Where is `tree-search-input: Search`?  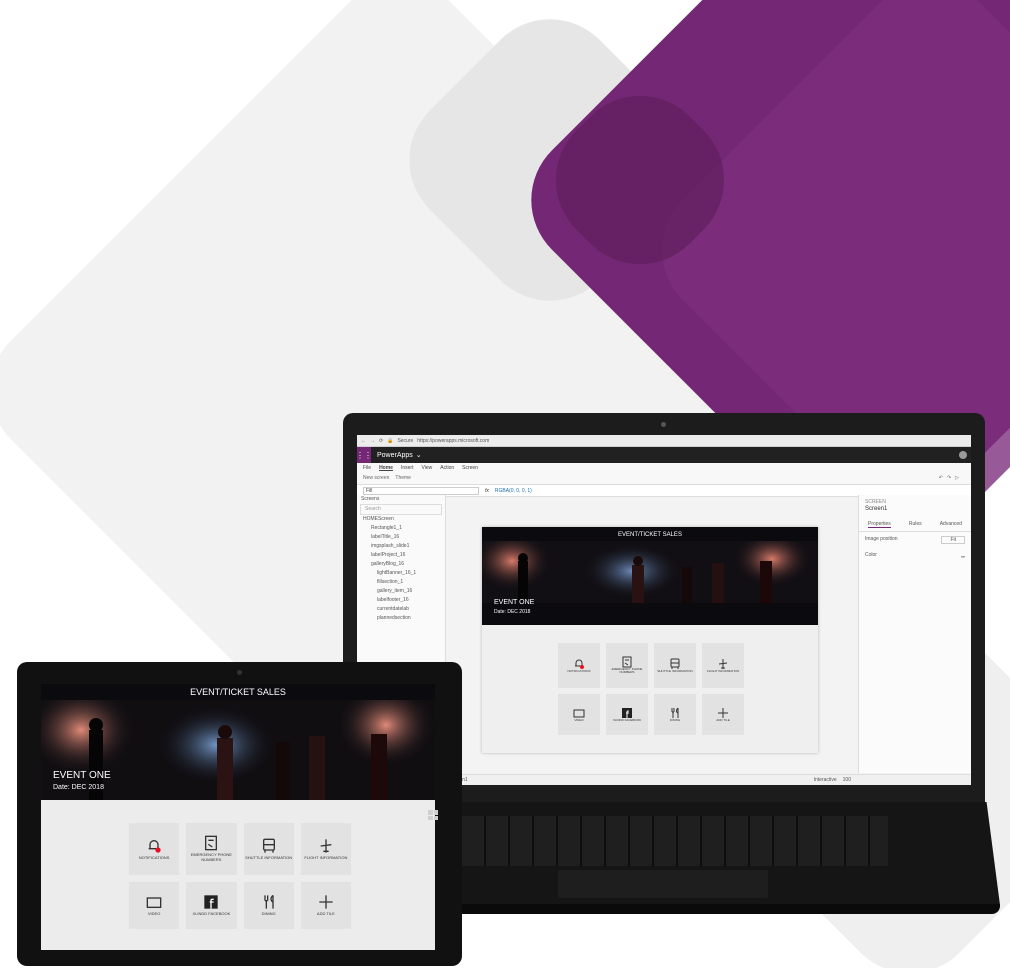 tree-search-input: Search is located at coordinates (401, 509).